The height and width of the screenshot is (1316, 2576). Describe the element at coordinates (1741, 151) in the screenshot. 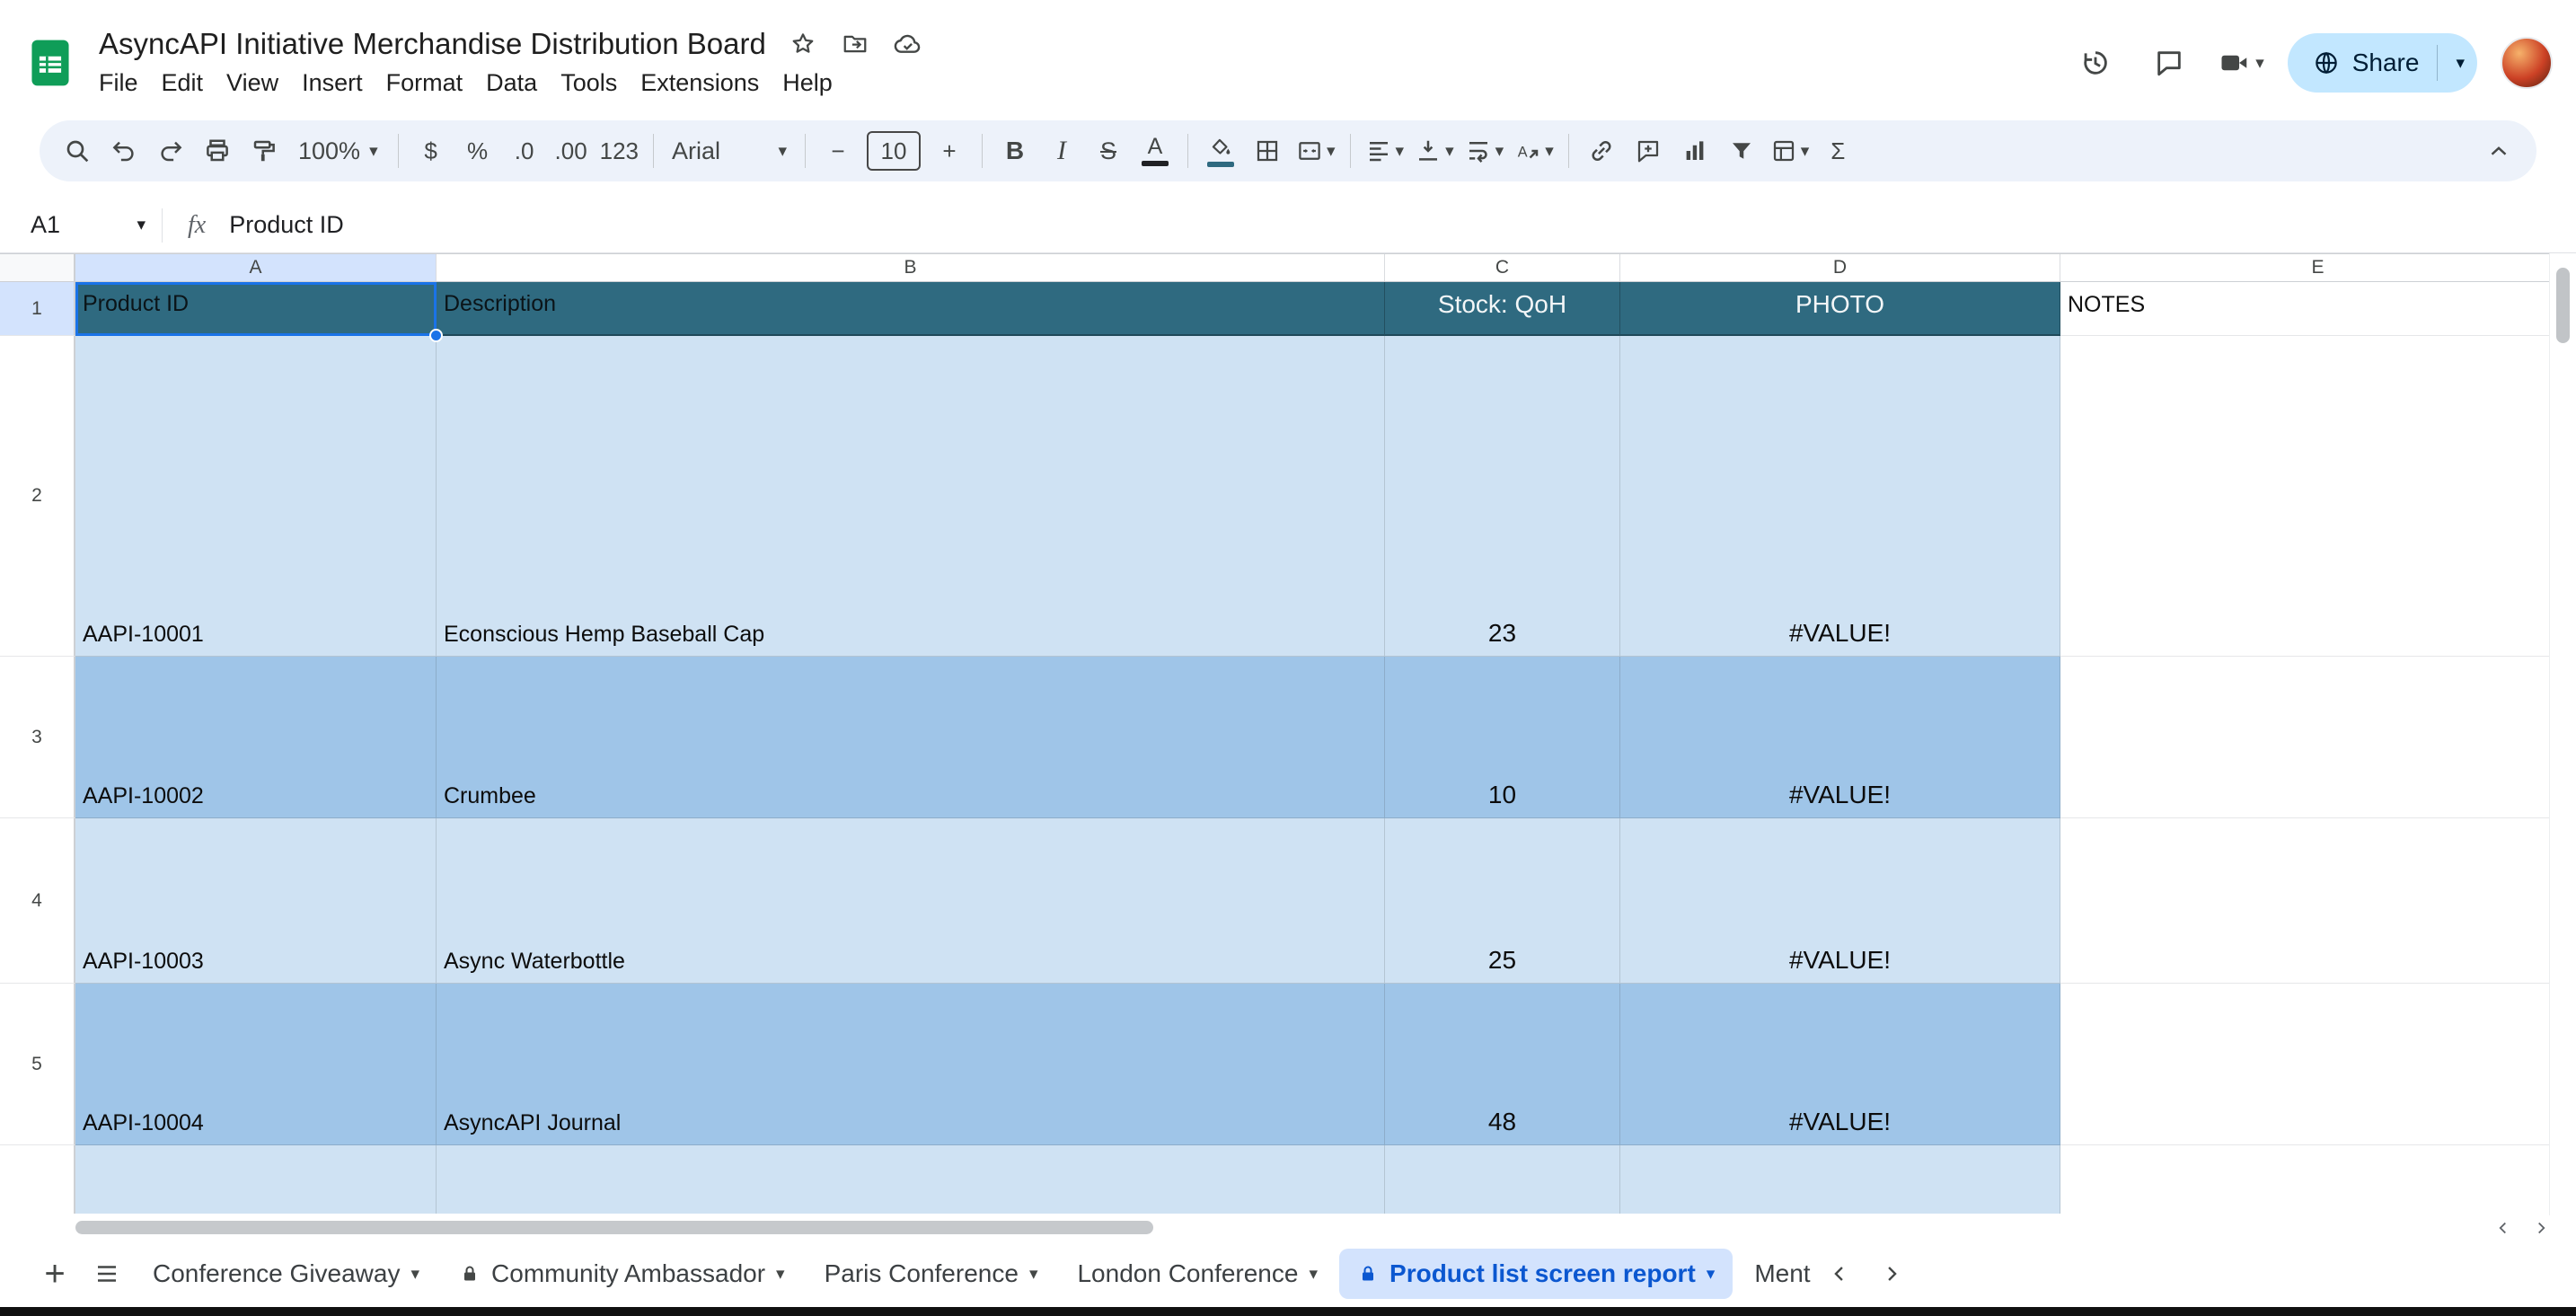

I see `create-filter-icon` at that location.